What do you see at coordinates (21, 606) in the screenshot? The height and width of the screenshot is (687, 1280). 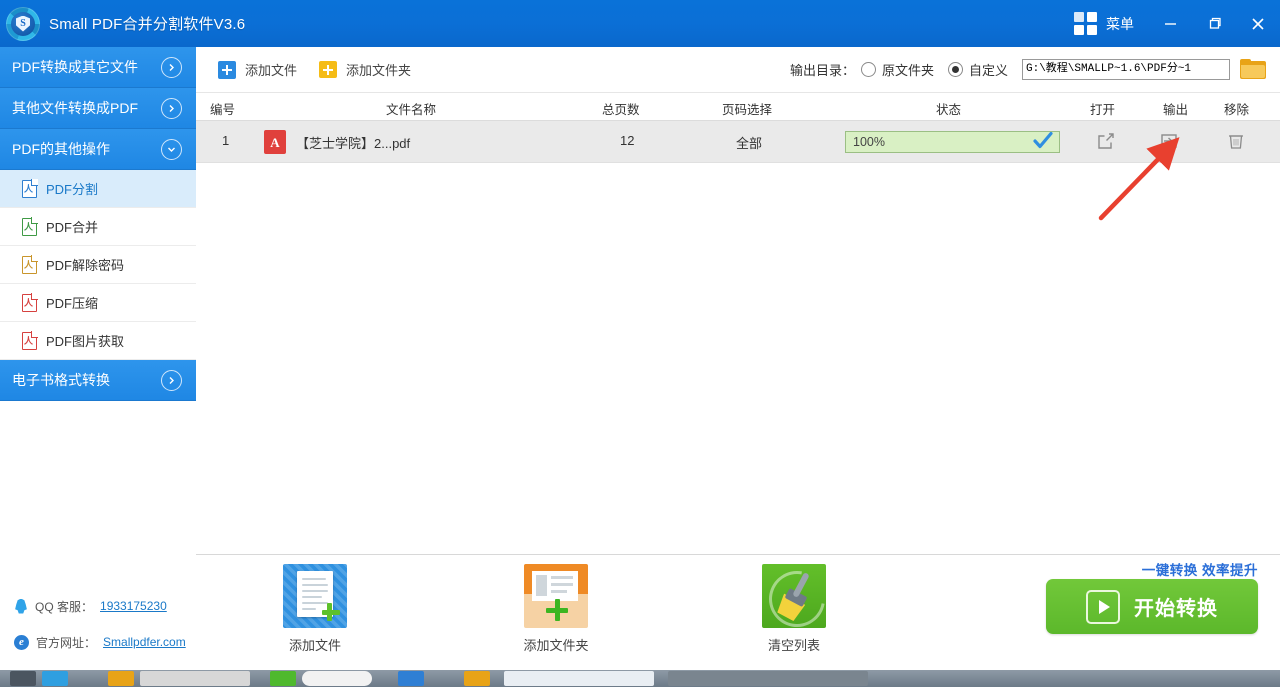 I see `qq-penguin-icon` at bounding box center [21, 606].